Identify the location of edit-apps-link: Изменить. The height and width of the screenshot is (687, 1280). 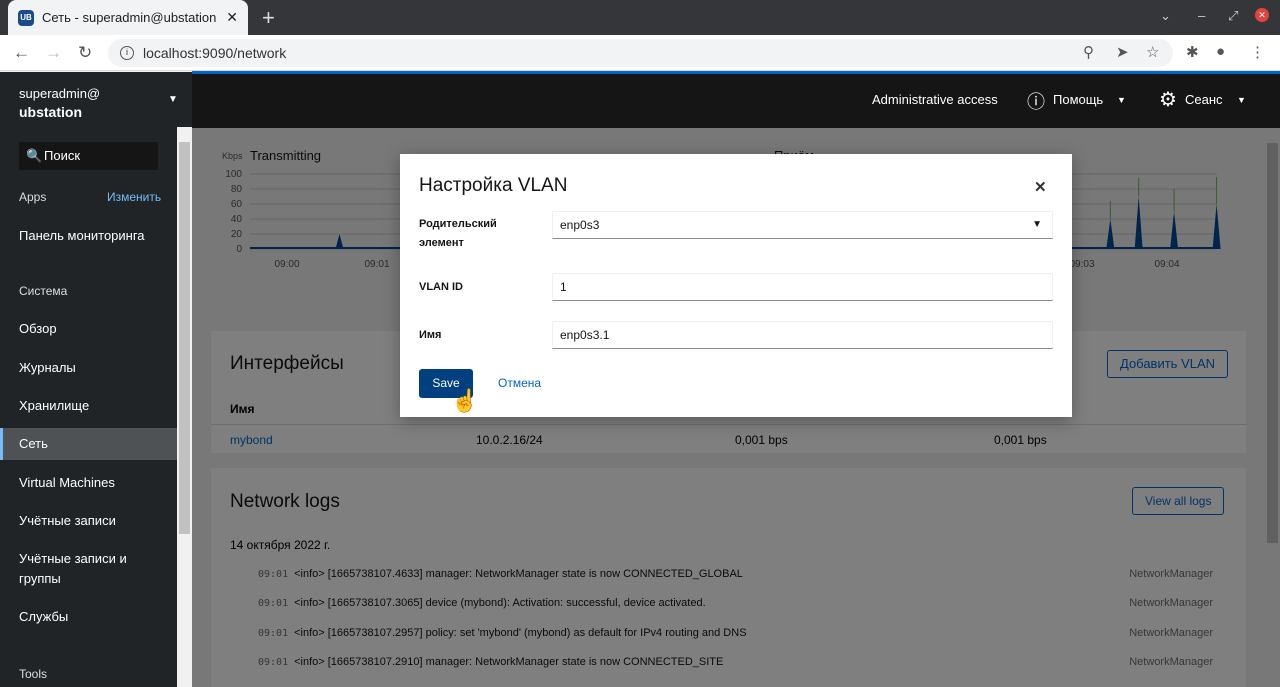
(134, 197).